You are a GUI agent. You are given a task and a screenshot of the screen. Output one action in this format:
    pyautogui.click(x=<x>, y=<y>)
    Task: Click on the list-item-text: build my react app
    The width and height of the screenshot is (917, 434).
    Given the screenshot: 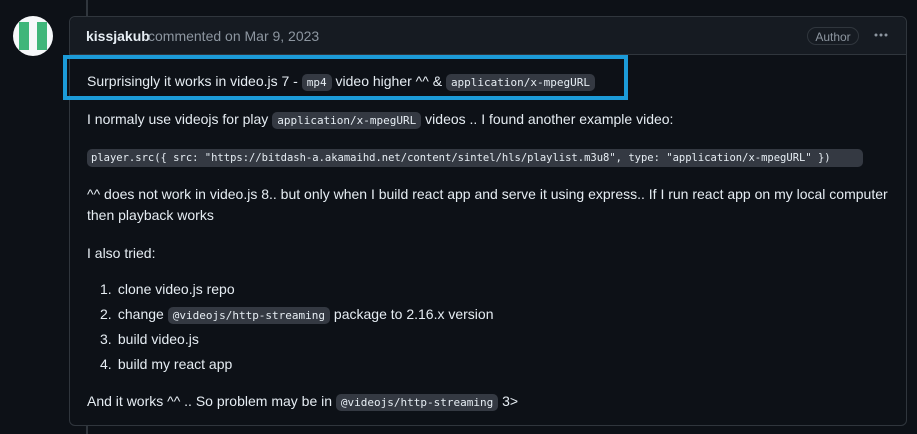 What is the action you would take?
    pyautogui.click(x=175, y=364)
    